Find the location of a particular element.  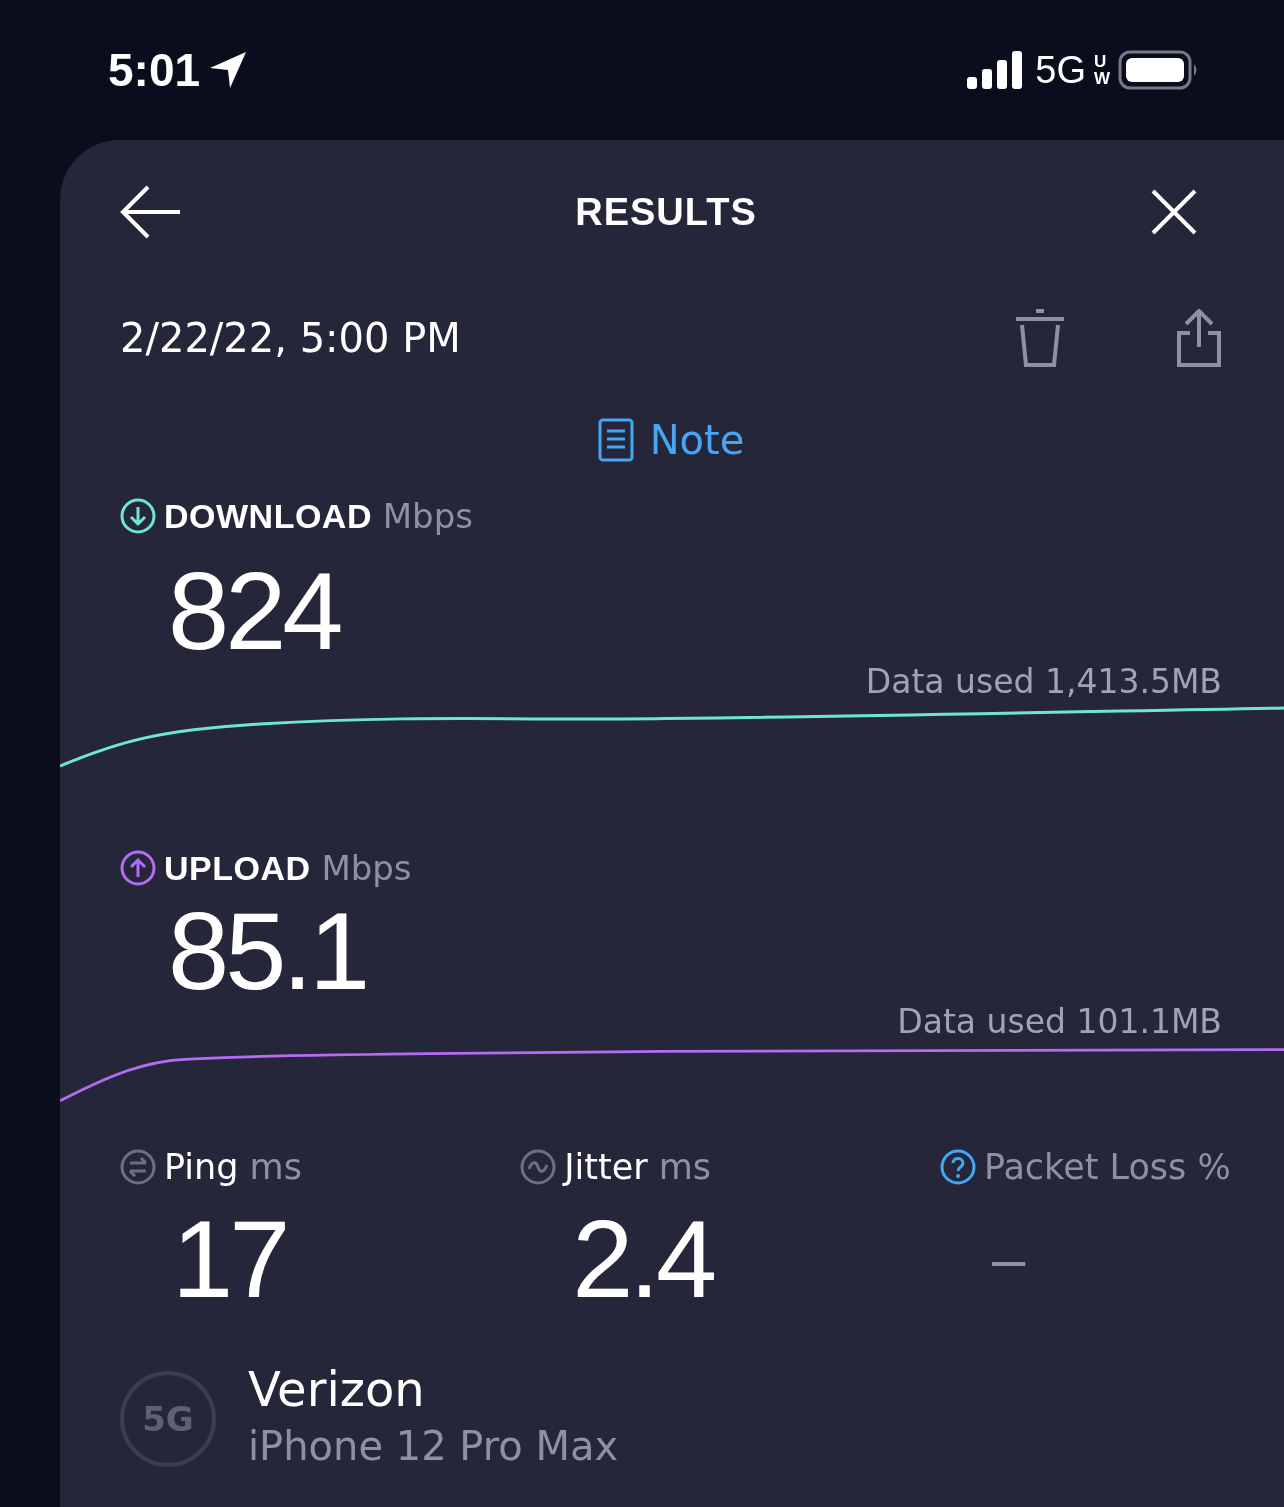

speed-value: 824 is located at coordinates (254, 611).